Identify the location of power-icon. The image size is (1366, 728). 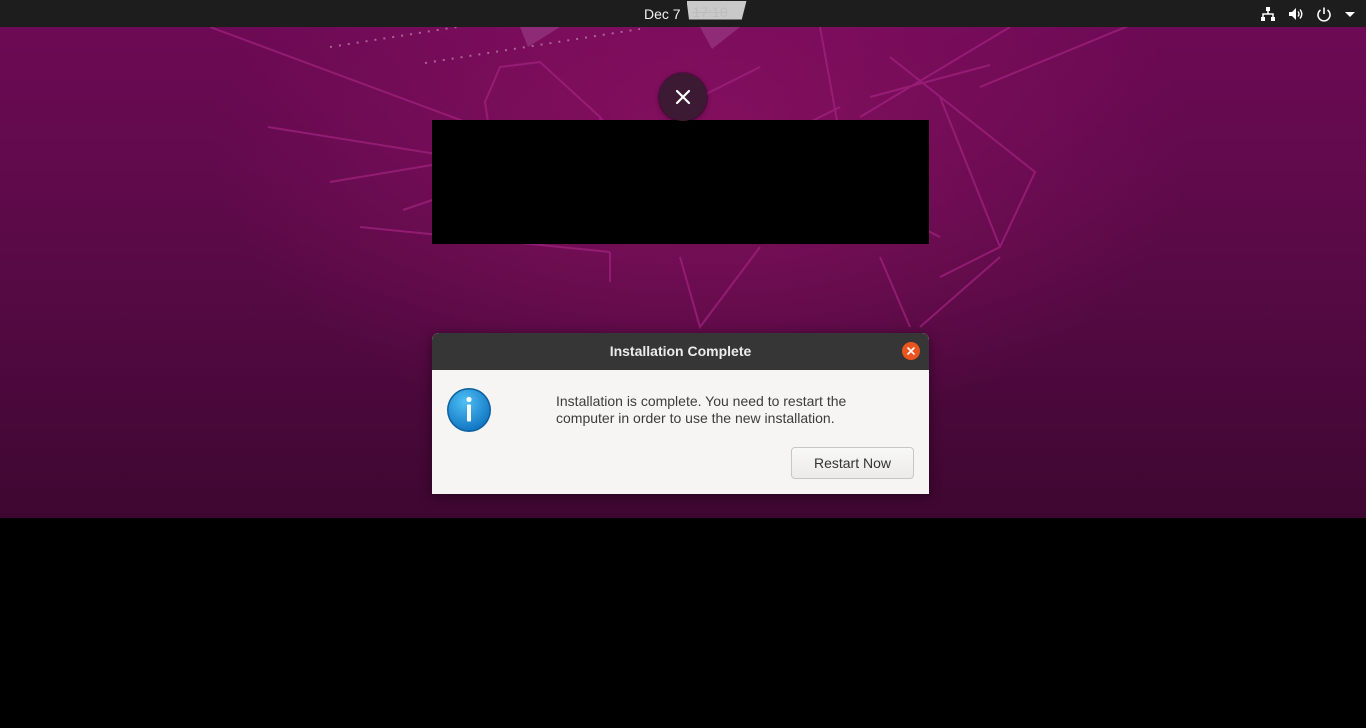
(1324, 14).